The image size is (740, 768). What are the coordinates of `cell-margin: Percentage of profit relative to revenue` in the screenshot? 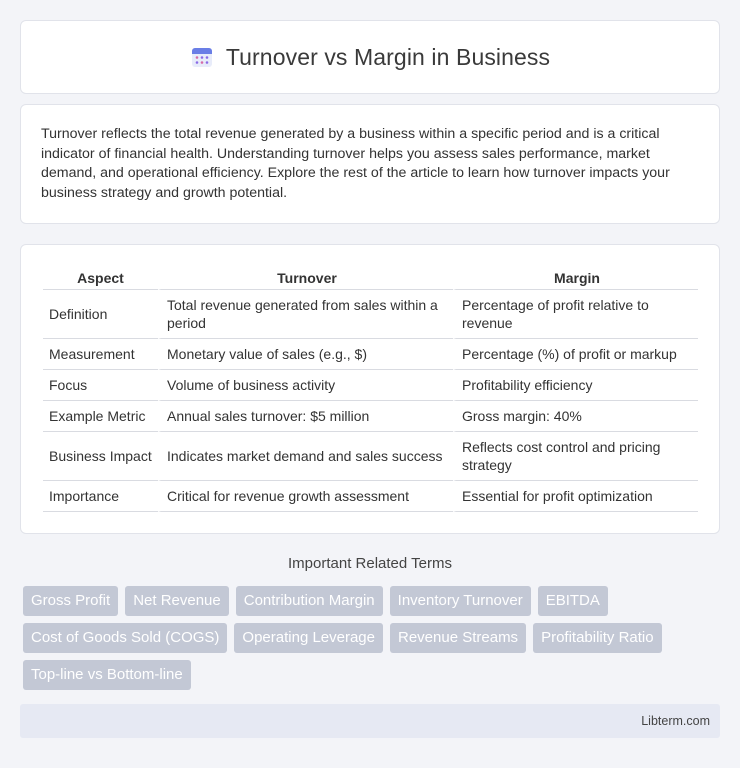 It's located at (575, 314).